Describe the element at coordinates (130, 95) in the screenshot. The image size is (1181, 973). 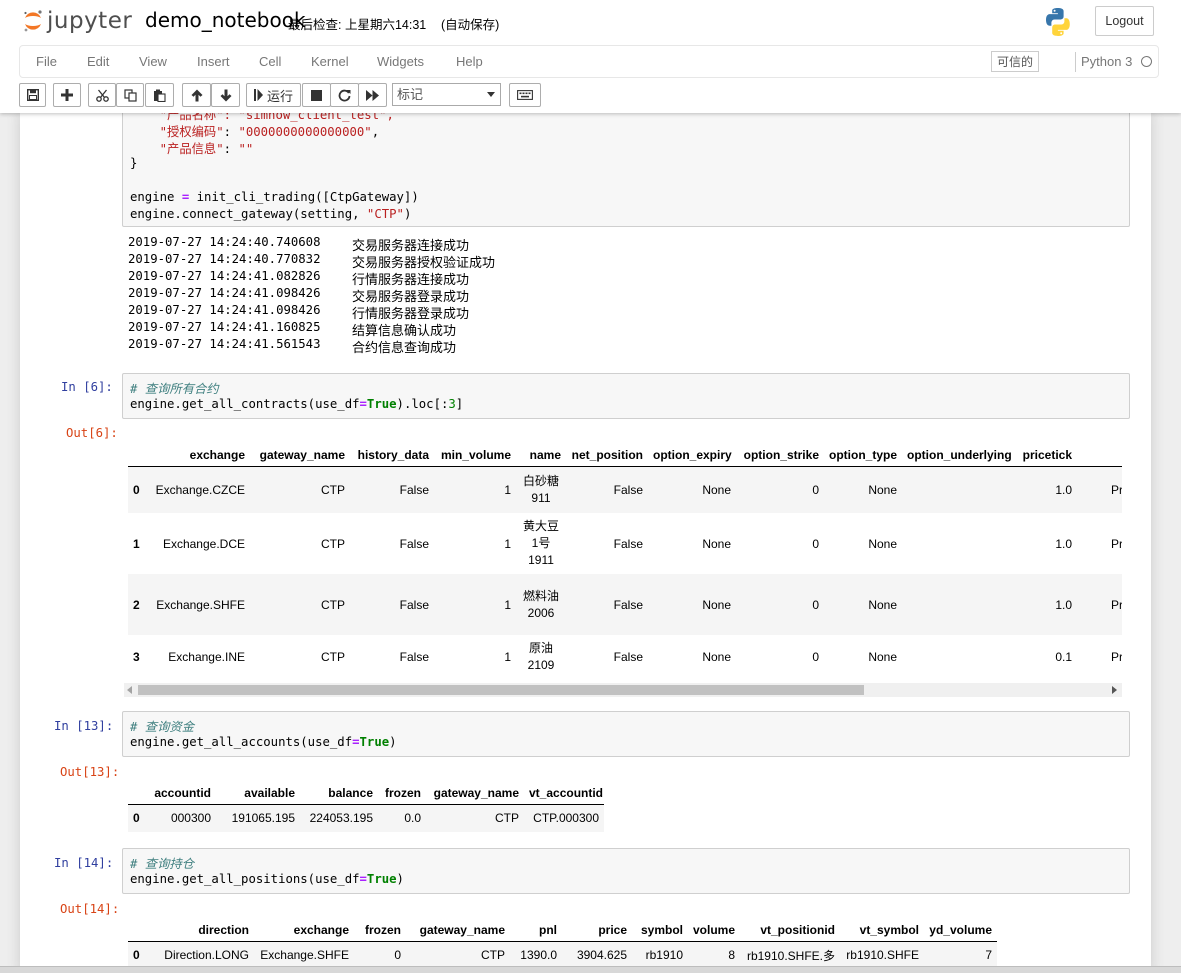
I see `copy-button` at that location.